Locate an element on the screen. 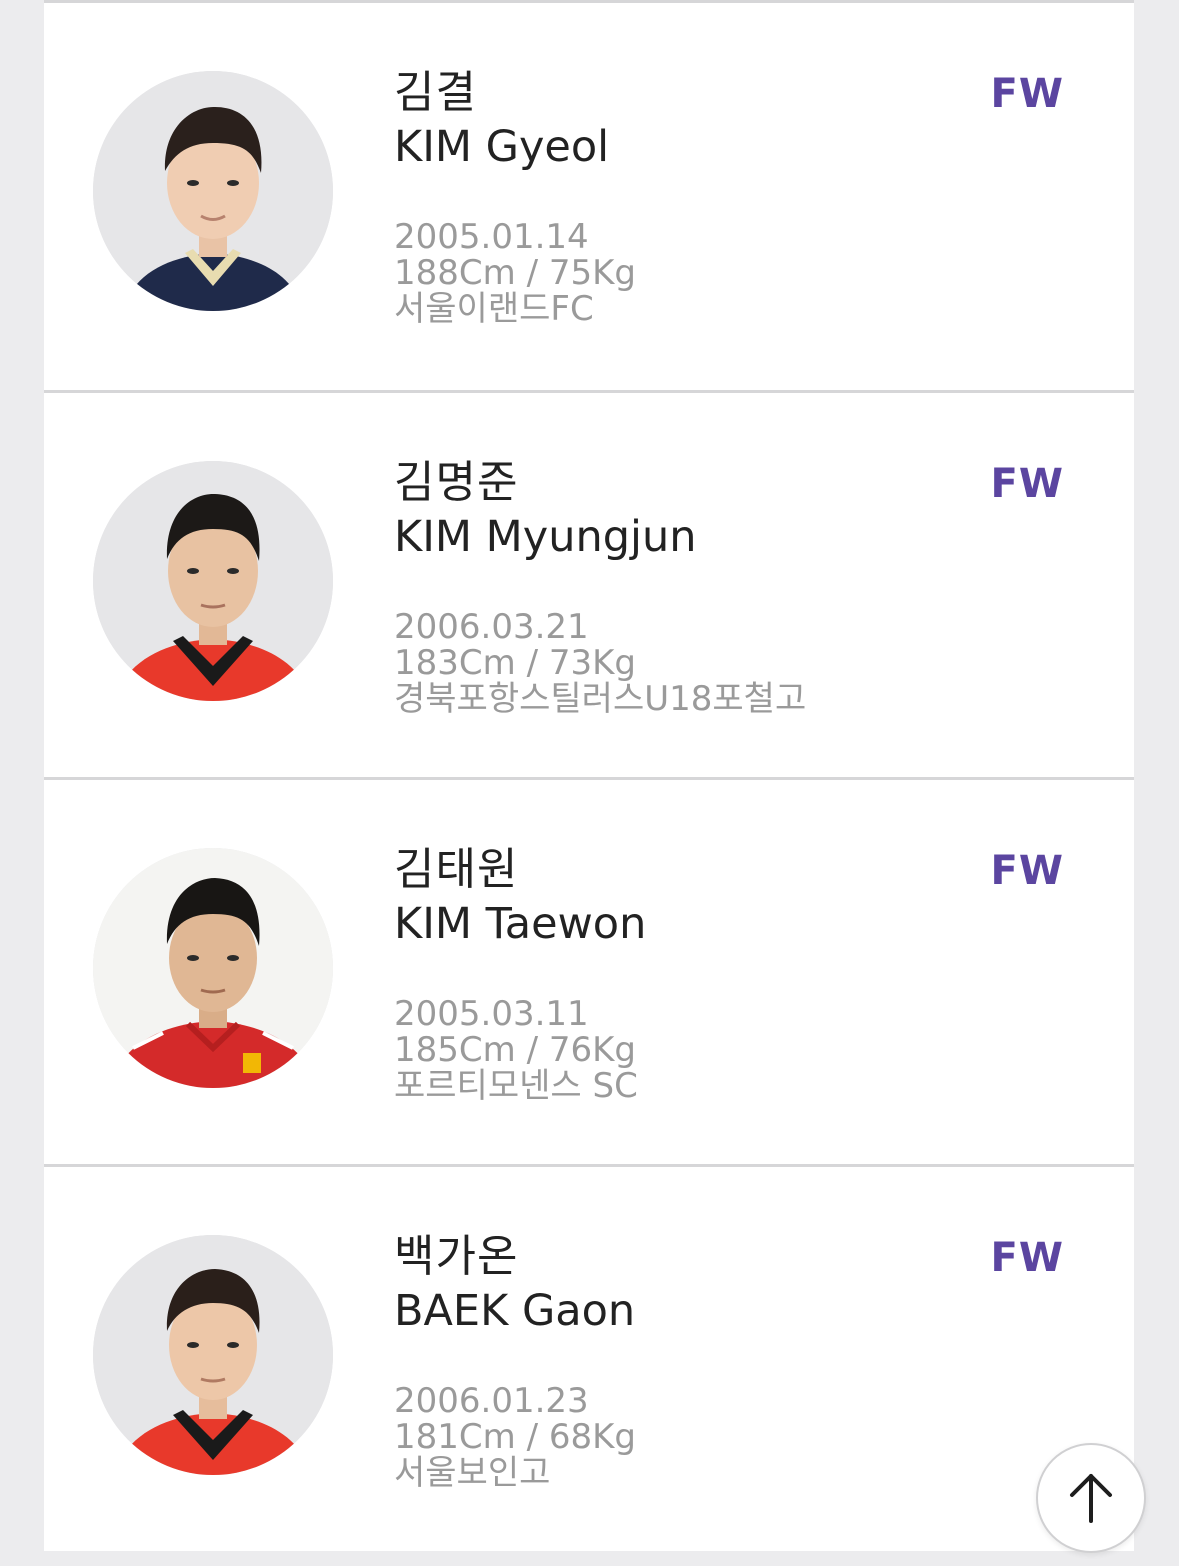 This screenshot has width=1179, height=1566. player-height-weight: 185Cm / 76Kg is located at coordinates (515, 1050).